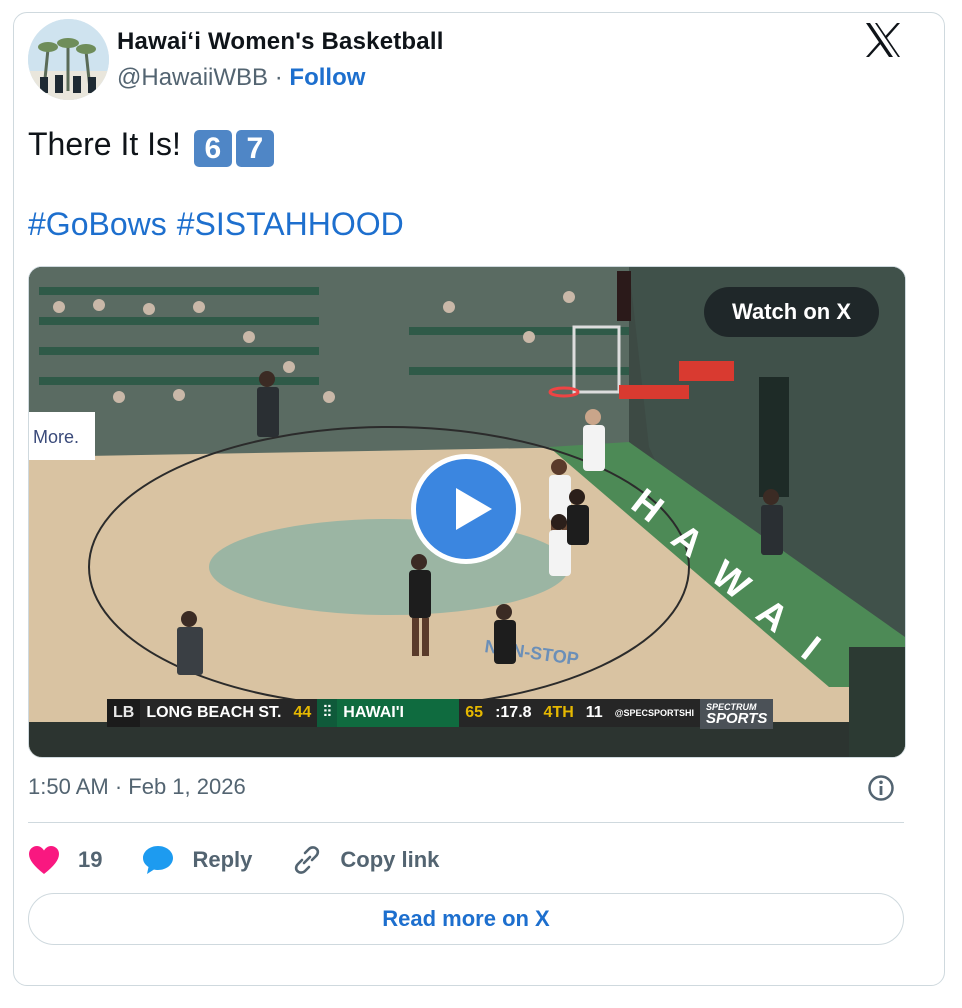  Describe the element at coordinates (883, 40) in the screenshot. I see `x-logo-icon` at that location.